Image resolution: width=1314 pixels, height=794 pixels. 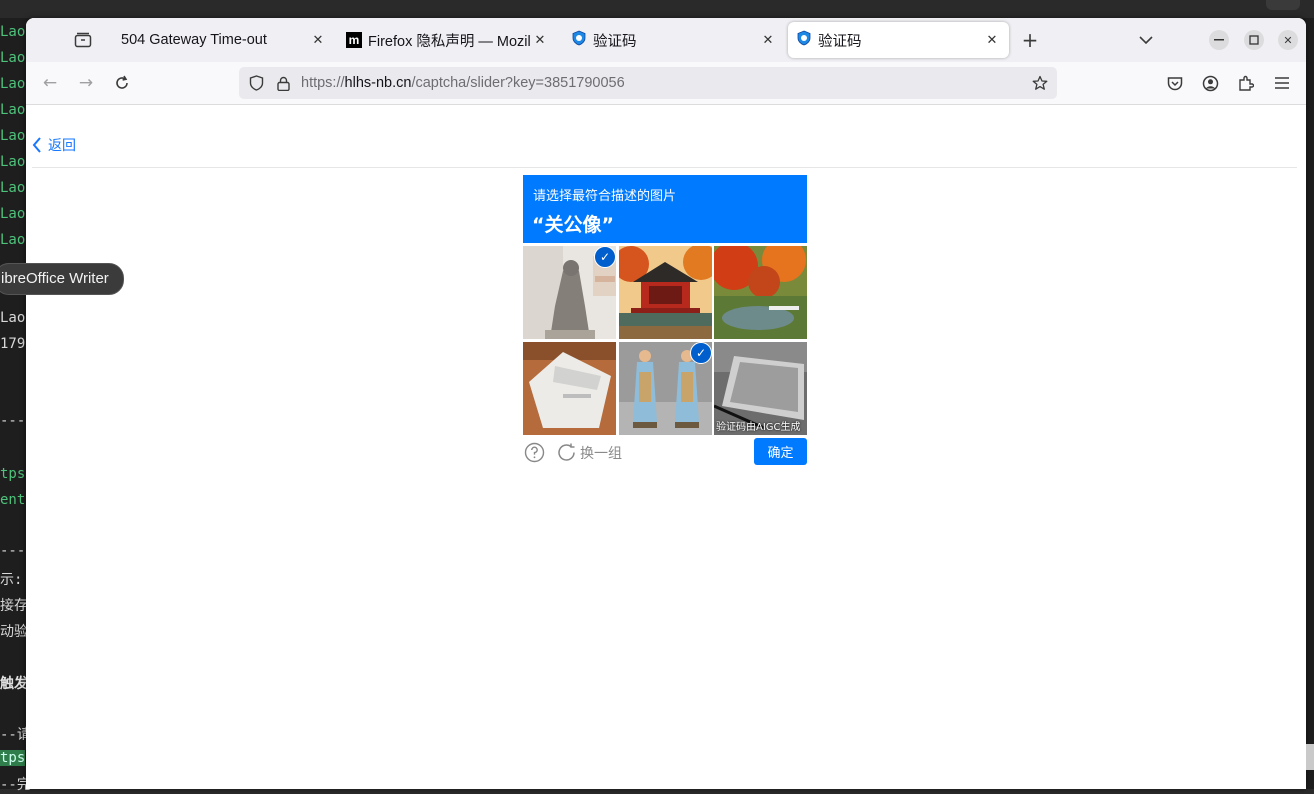 I want to click on url-domain: hlhs-nb.cn, so click(x=378, y=83).